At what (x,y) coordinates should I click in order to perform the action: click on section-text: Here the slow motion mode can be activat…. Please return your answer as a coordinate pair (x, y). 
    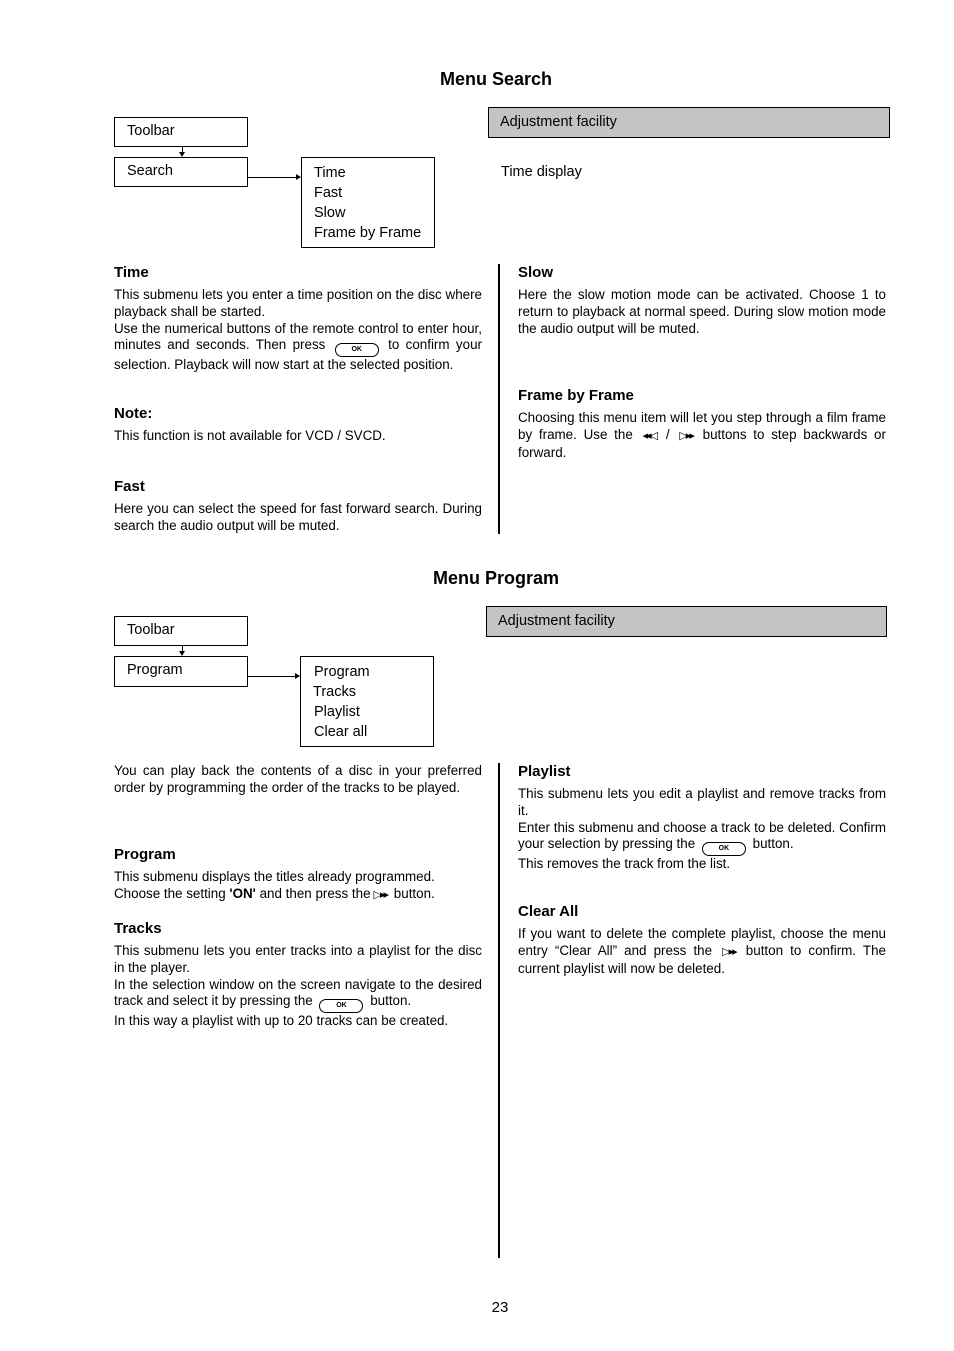
    Looking at the image, I should click on (702, 311).